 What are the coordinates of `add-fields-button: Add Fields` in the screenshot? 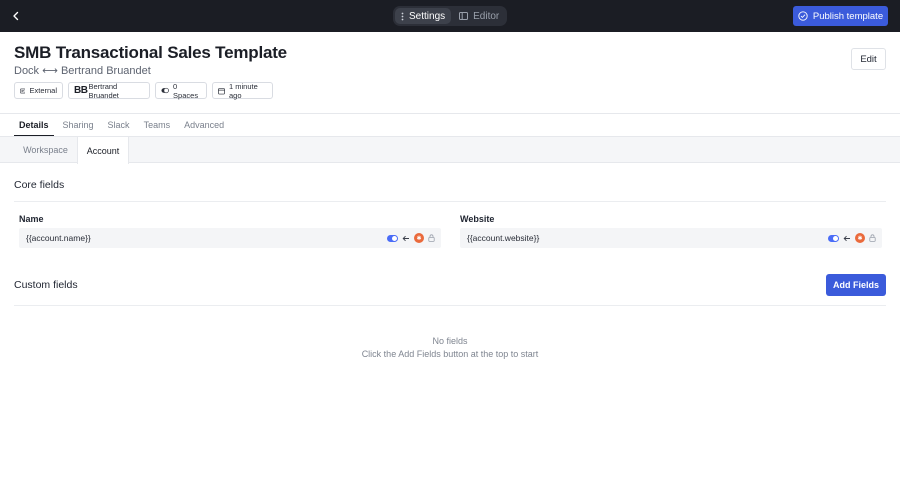 It's located at (856, 285).